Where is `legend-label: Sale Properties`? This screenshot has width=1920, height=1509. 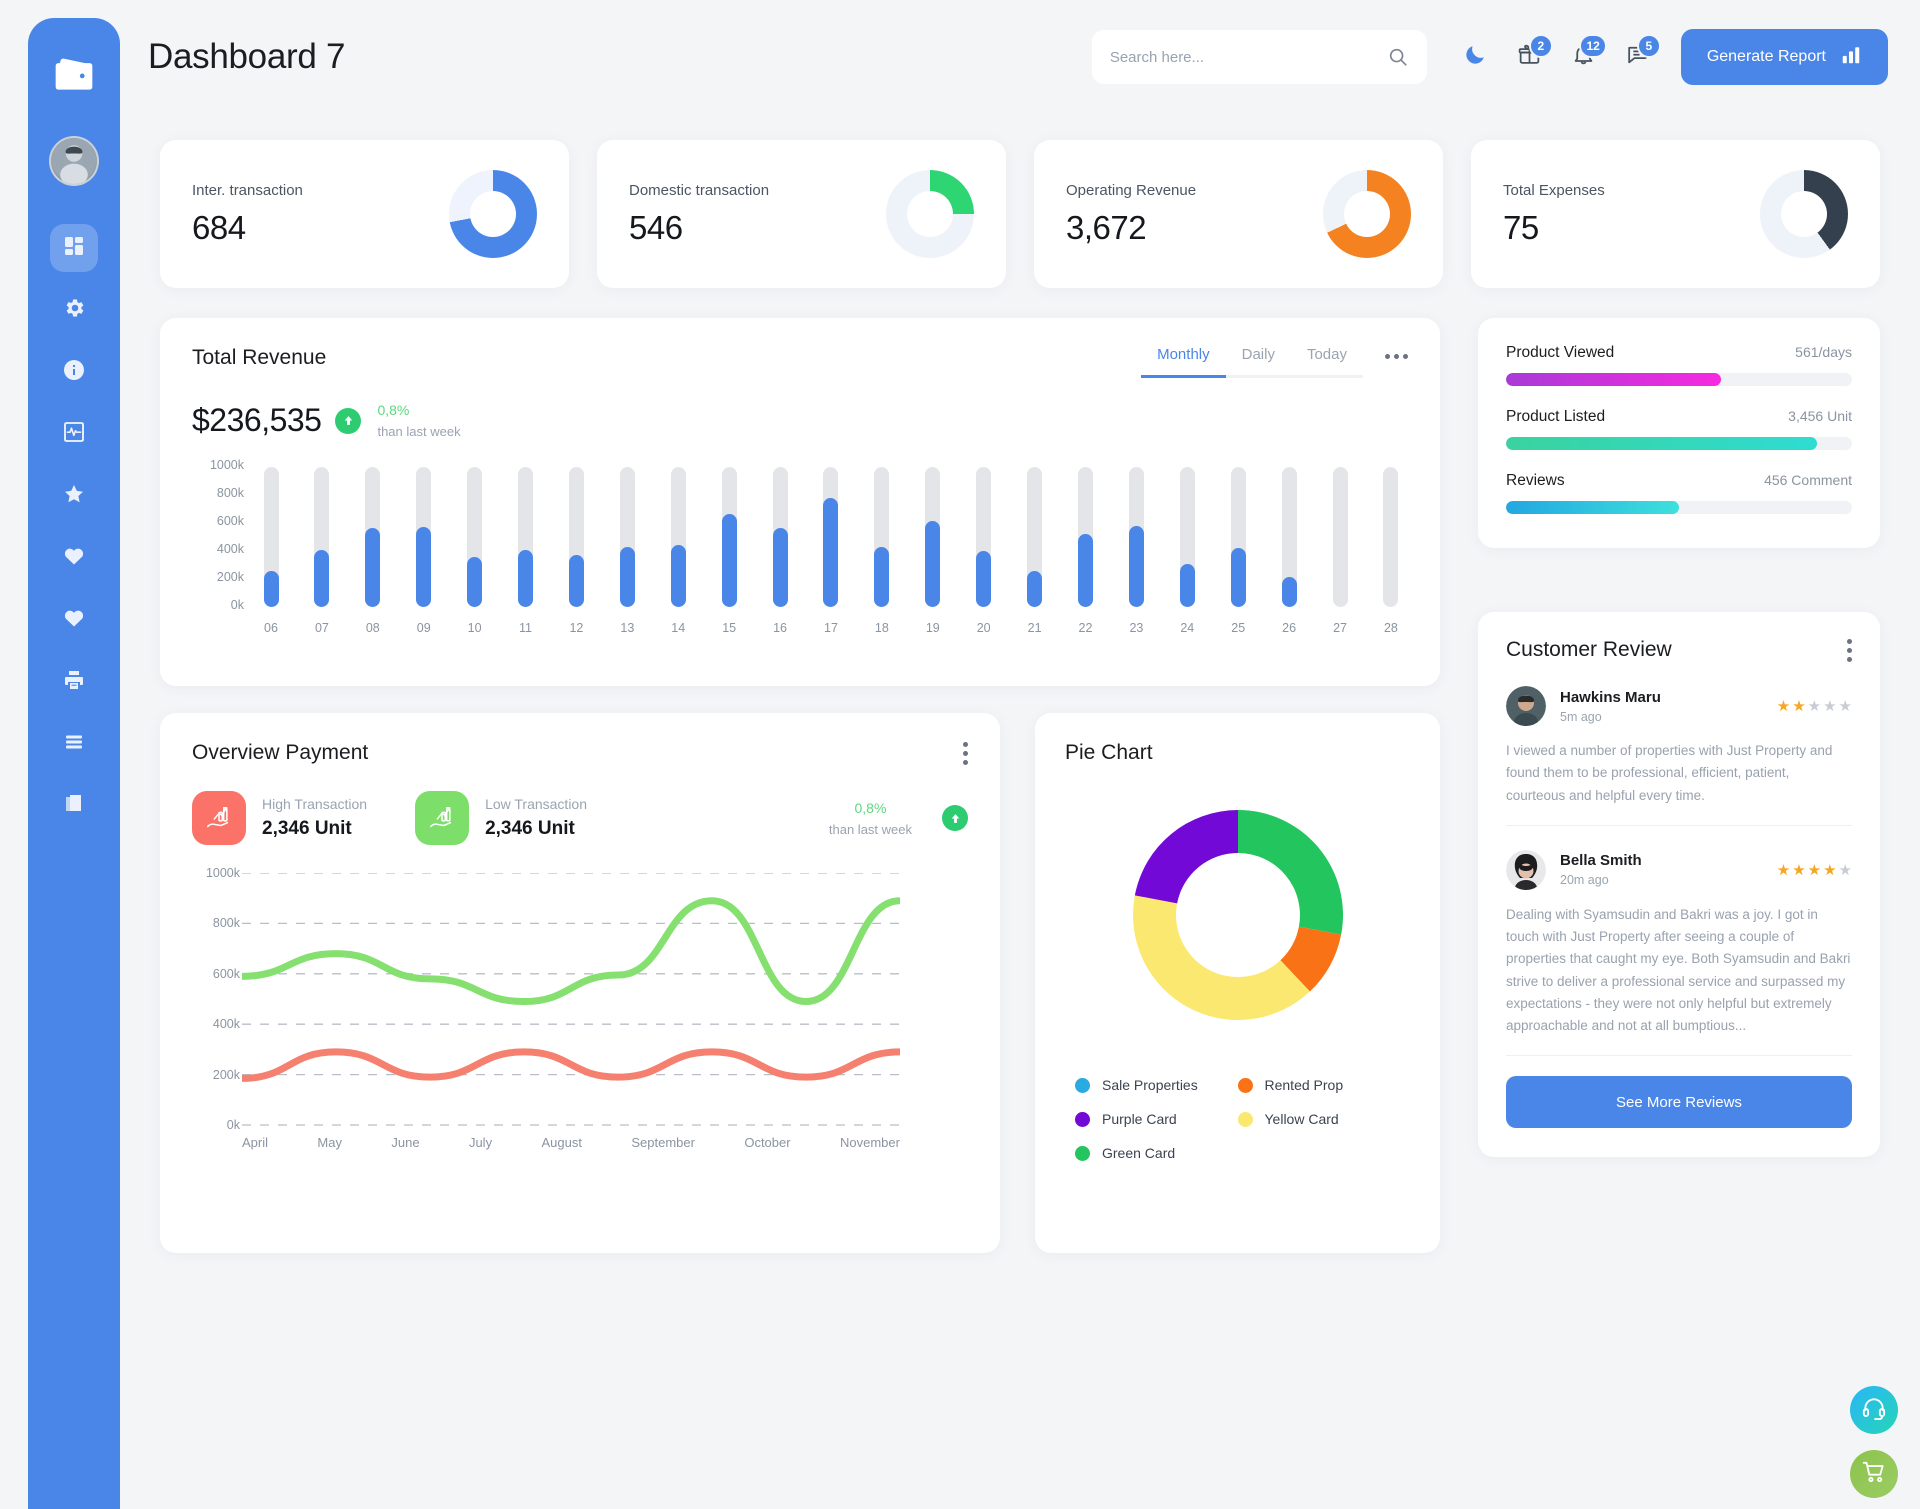
legend-label: Sale Properties is located at coordinates (1150, 1085).